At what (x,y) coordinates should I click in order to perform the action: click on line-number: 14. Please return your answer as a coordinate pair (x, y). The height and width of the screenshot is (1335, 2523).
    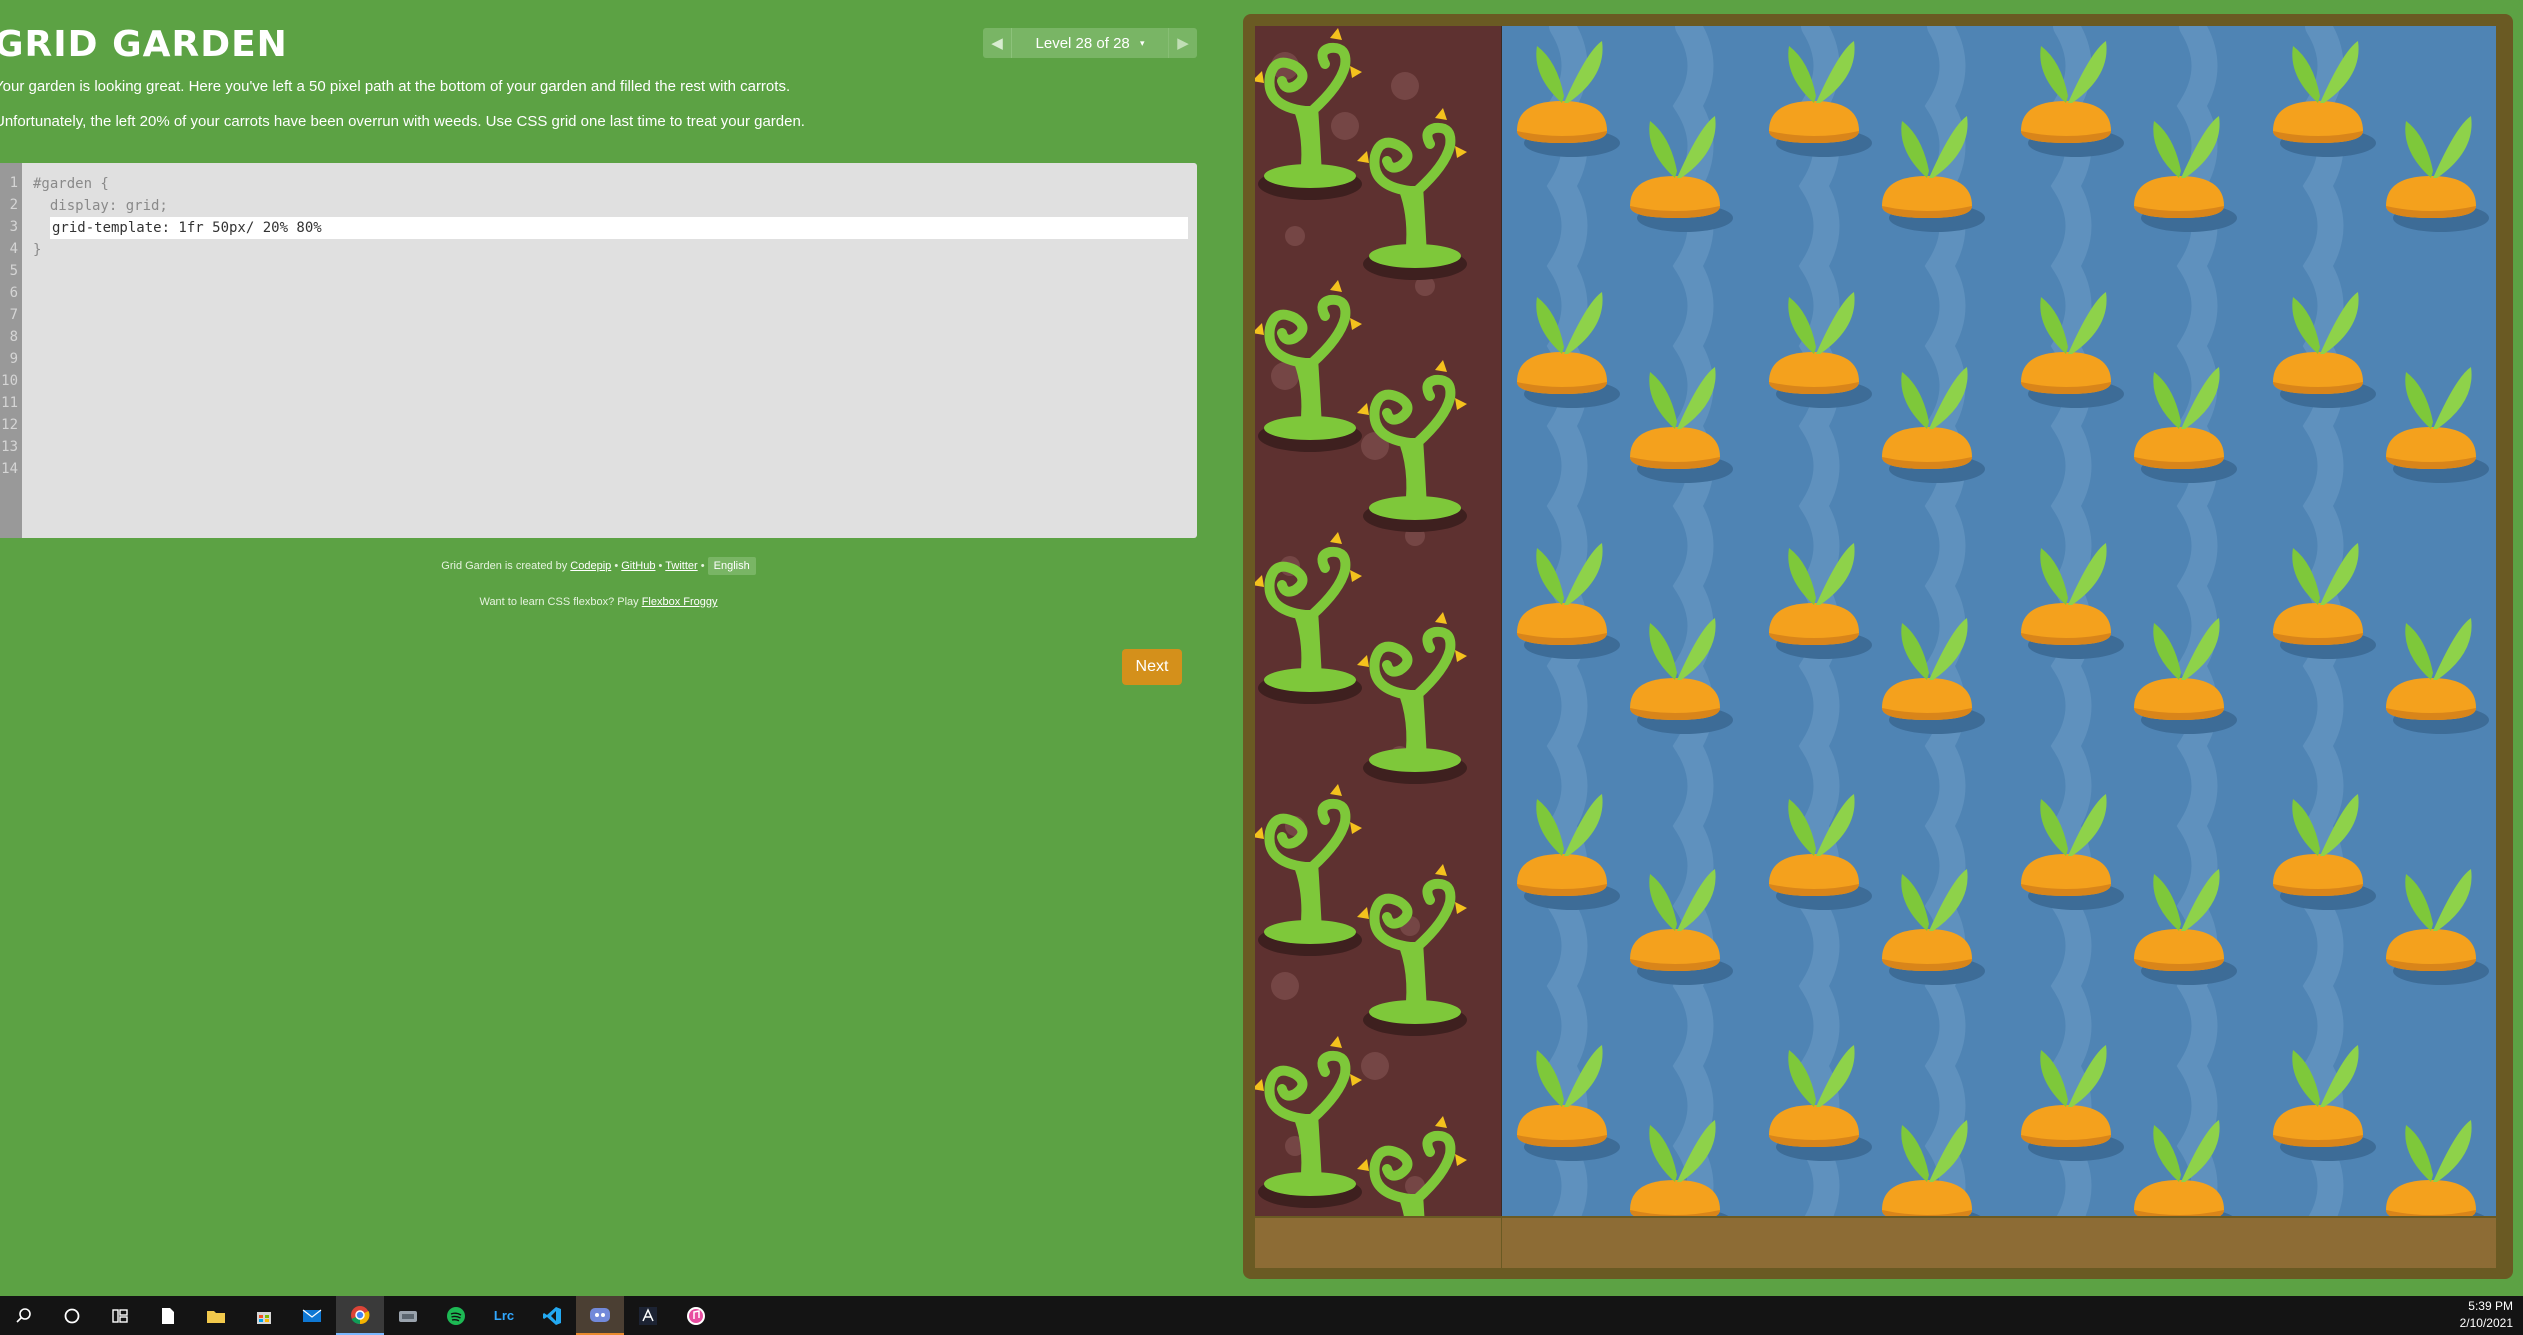
    Looking at the image, I should click on (9, 469).